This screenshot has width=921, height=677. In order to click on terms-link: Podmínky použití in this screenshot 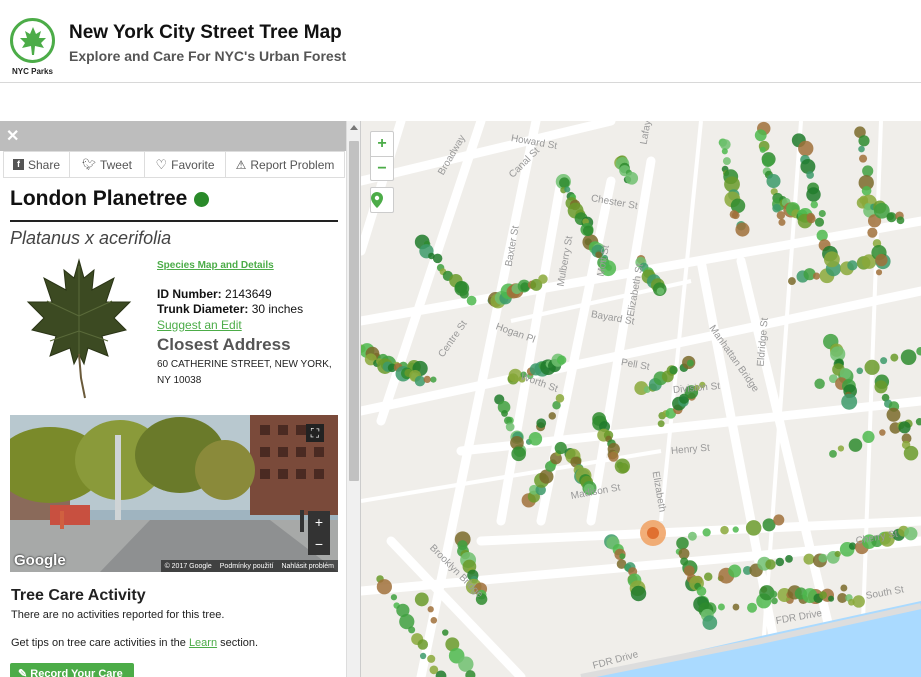, I will do `click(247, 566)`.